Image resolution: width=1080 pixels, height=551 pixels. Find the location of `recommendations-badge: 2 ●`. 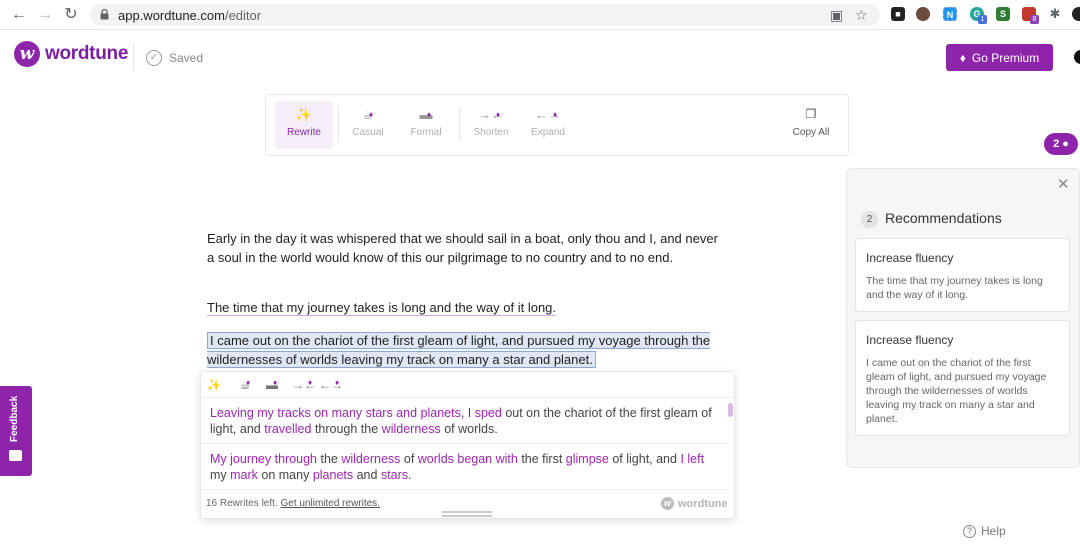

recommendations-badge: 2 ● is located at coordinates (1061, 144).